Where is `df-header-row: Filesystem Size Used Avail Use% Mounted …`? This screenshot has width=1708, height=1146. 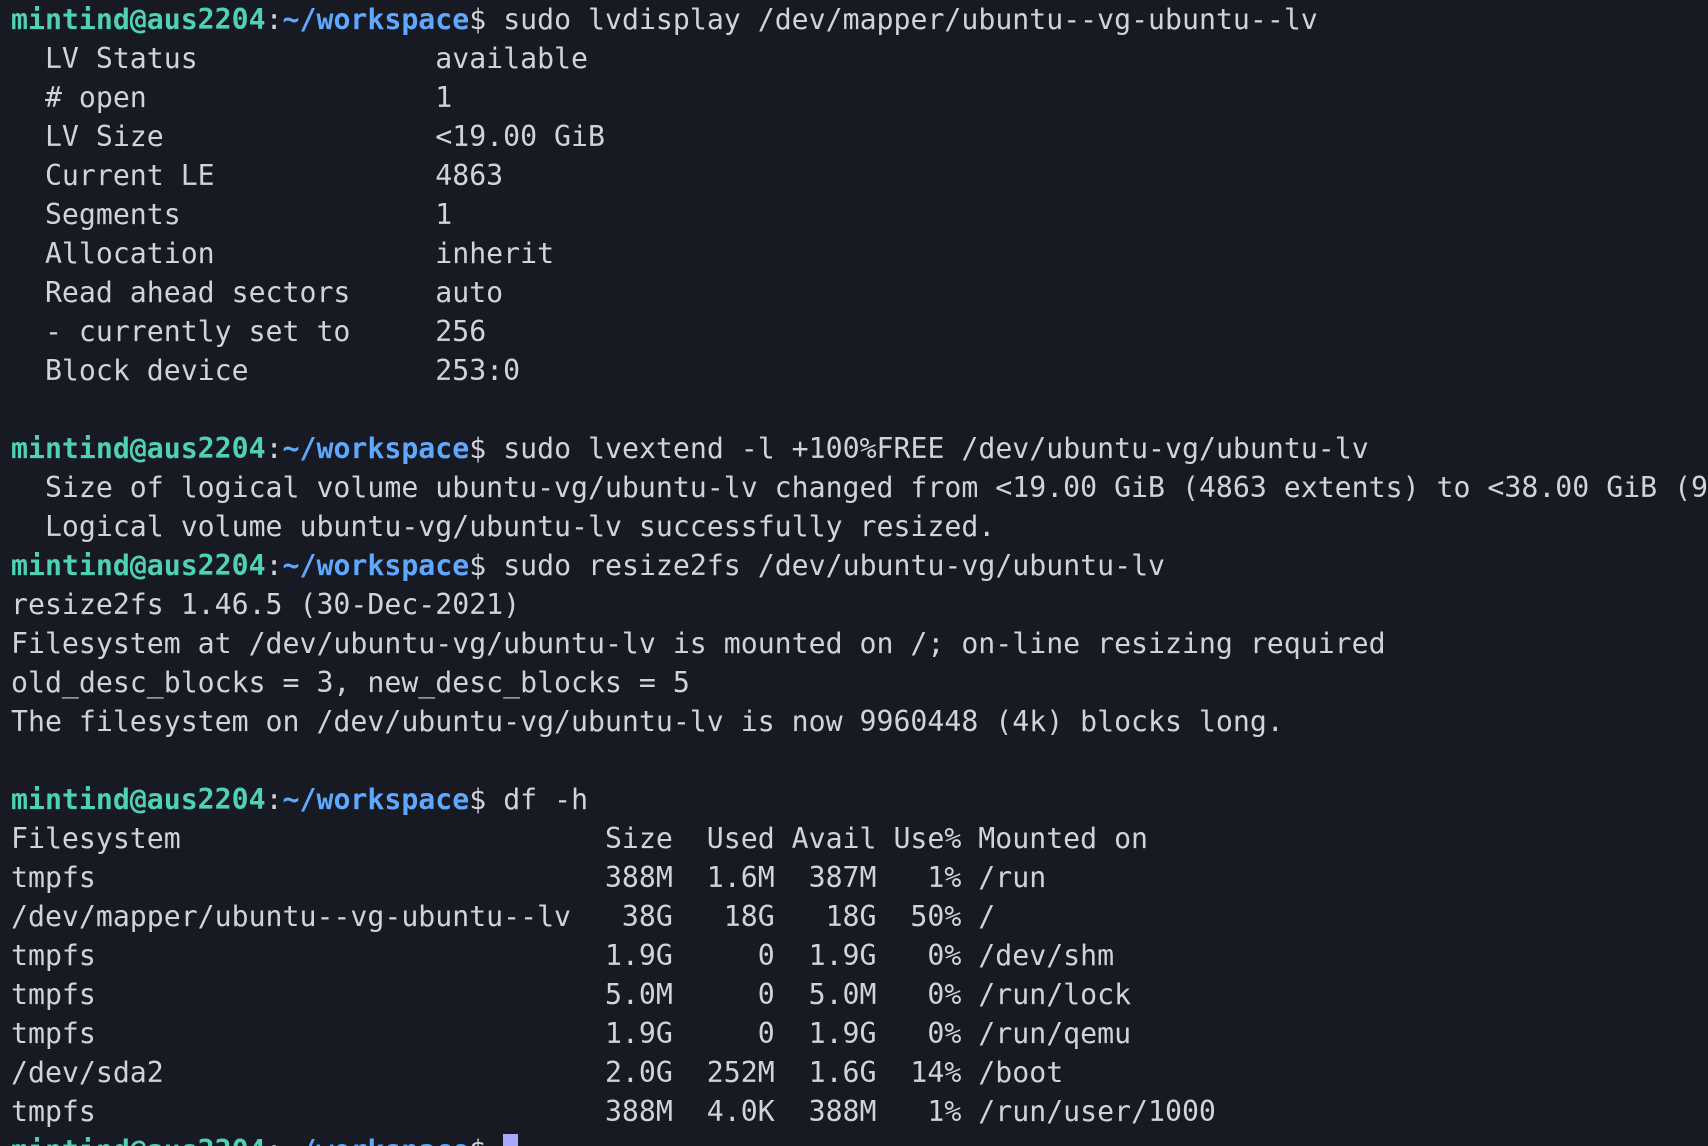
df-header-row: Filesystem Size Used Avail Use% Mounted … is located at coordinates (580, 838).